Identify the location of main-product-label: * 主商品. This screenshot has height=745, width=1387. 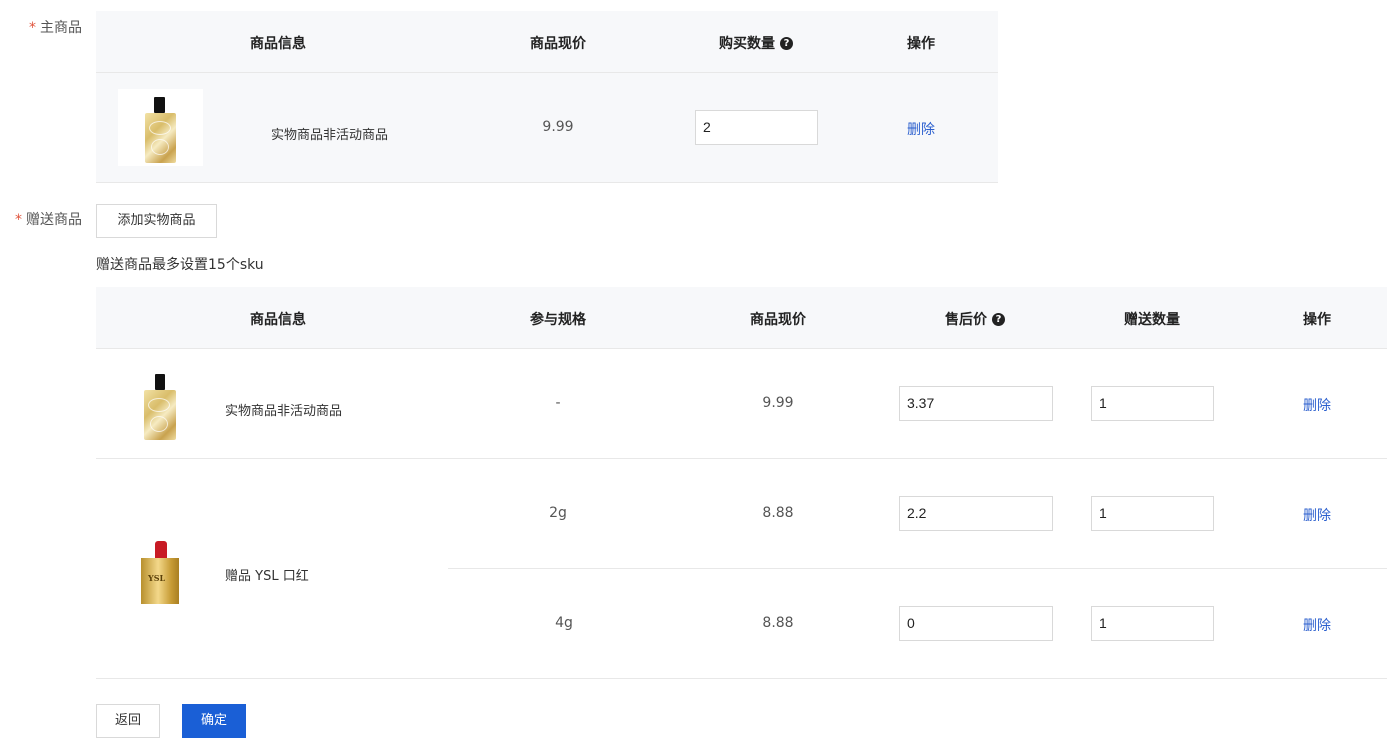
(55, 28).